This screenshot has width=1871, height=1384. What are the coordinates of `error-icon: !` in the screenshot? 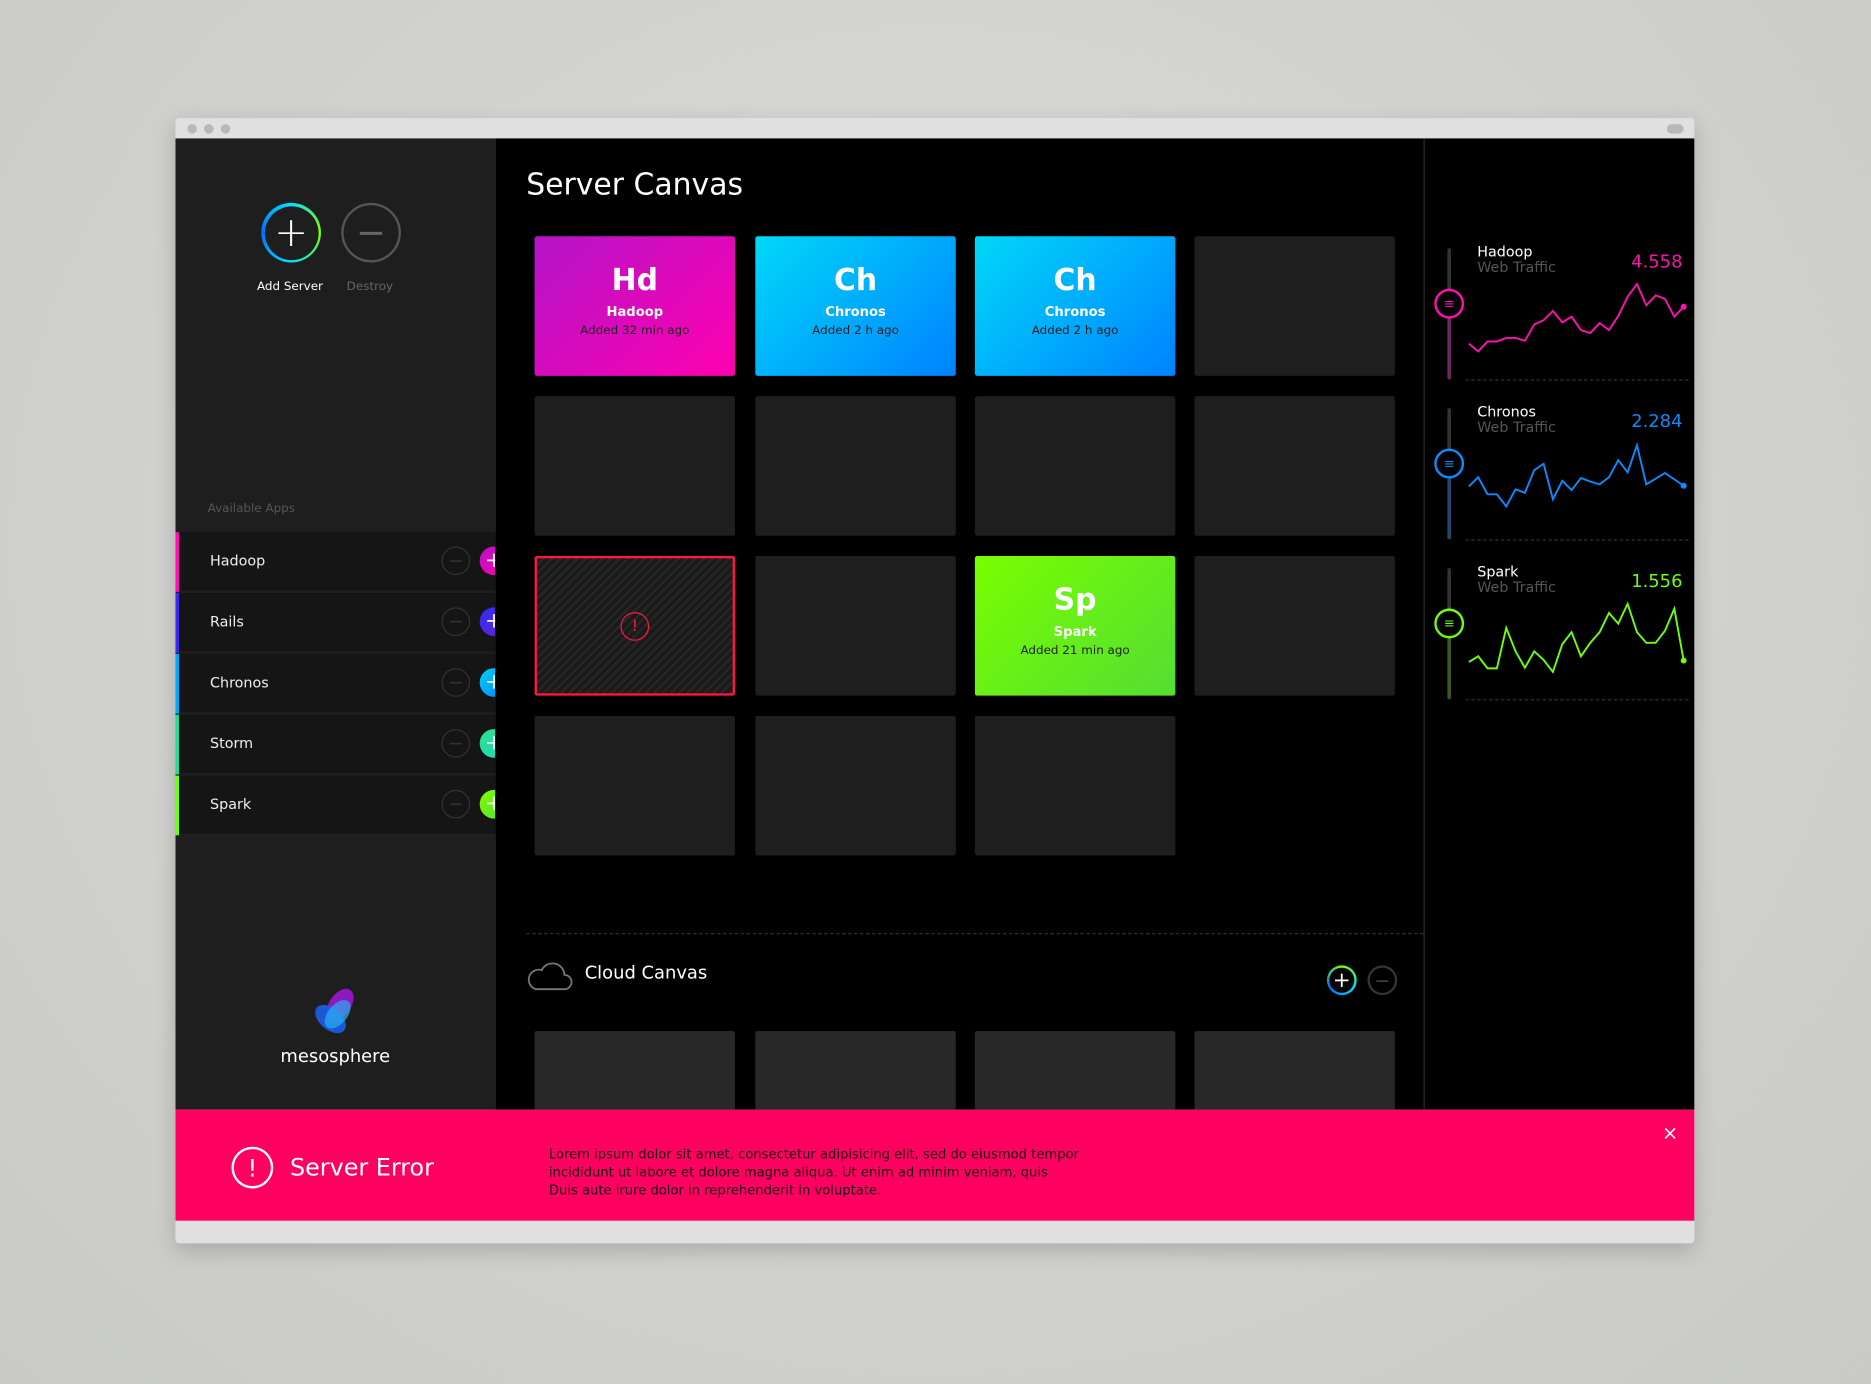 It's located at (635, 626).